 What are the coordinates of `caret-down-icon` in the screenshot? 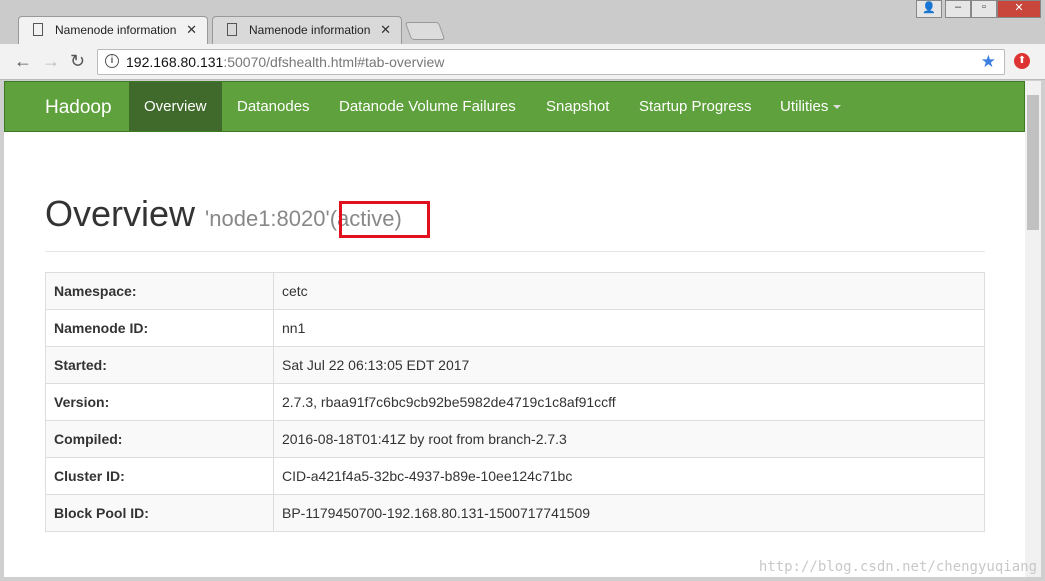 It's located at (837, 107).